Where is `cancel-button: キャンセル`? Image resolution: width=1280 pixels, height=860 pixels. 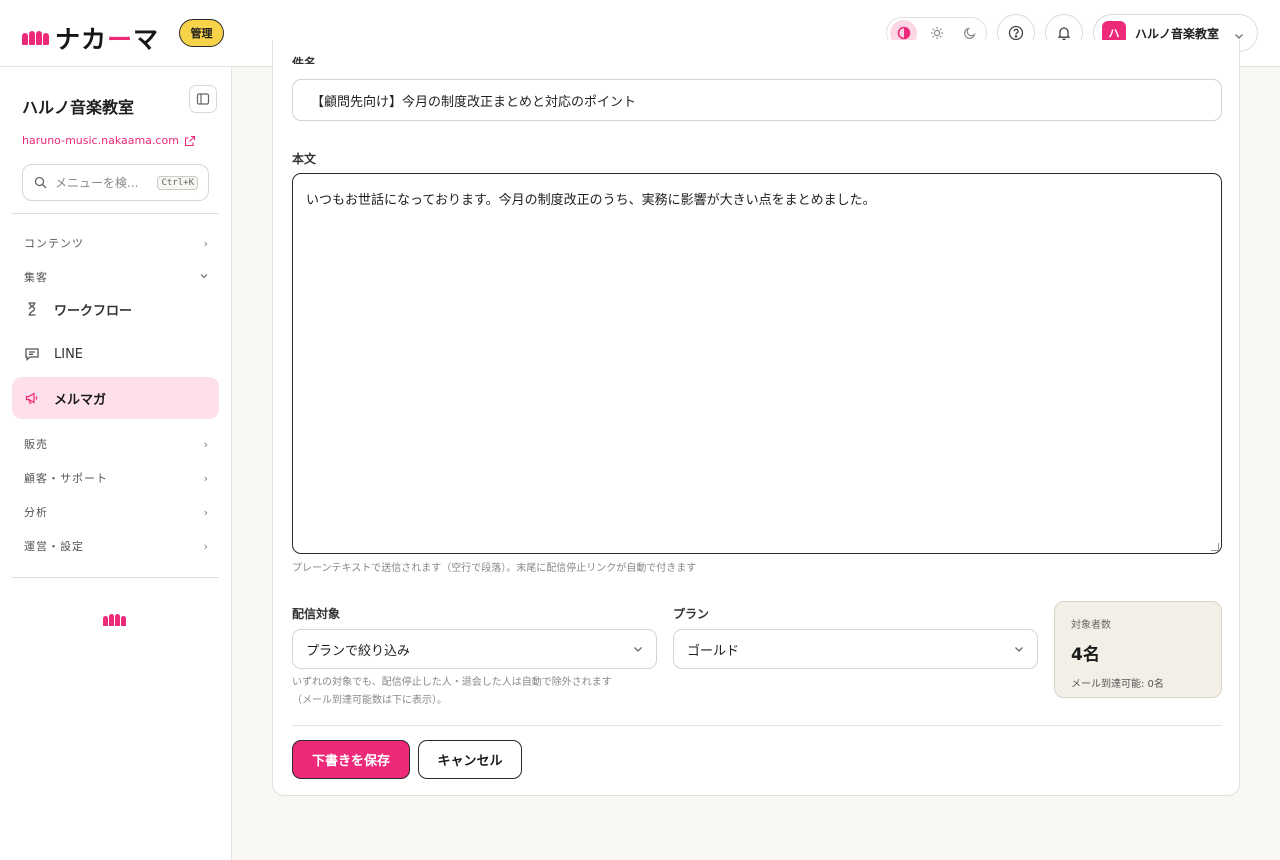
cancel-button: キャンセル is located at coordinates (470, 759).